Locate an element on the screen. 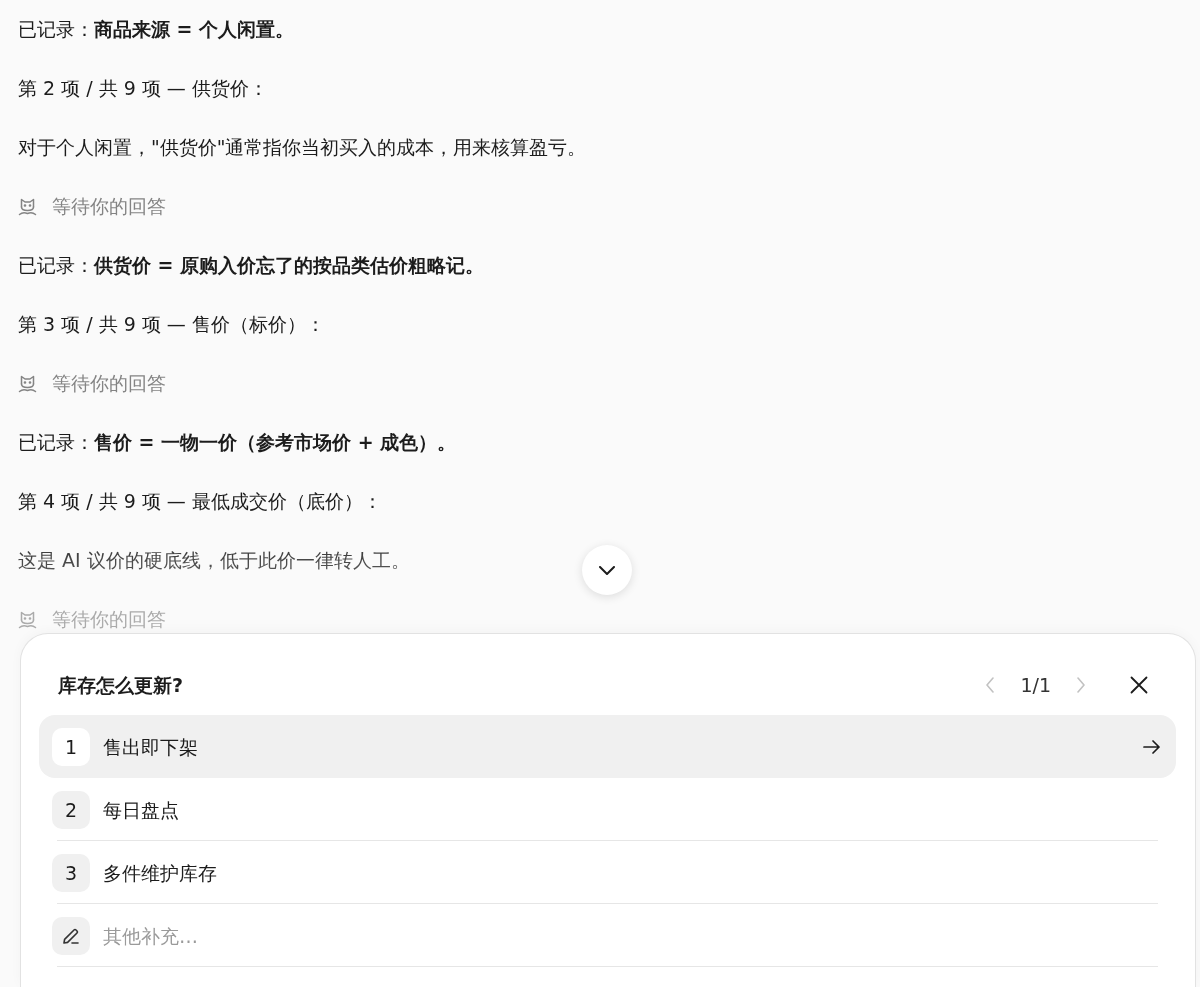  option-item: 2 每日盘点 is located at coordinates (607, 809).